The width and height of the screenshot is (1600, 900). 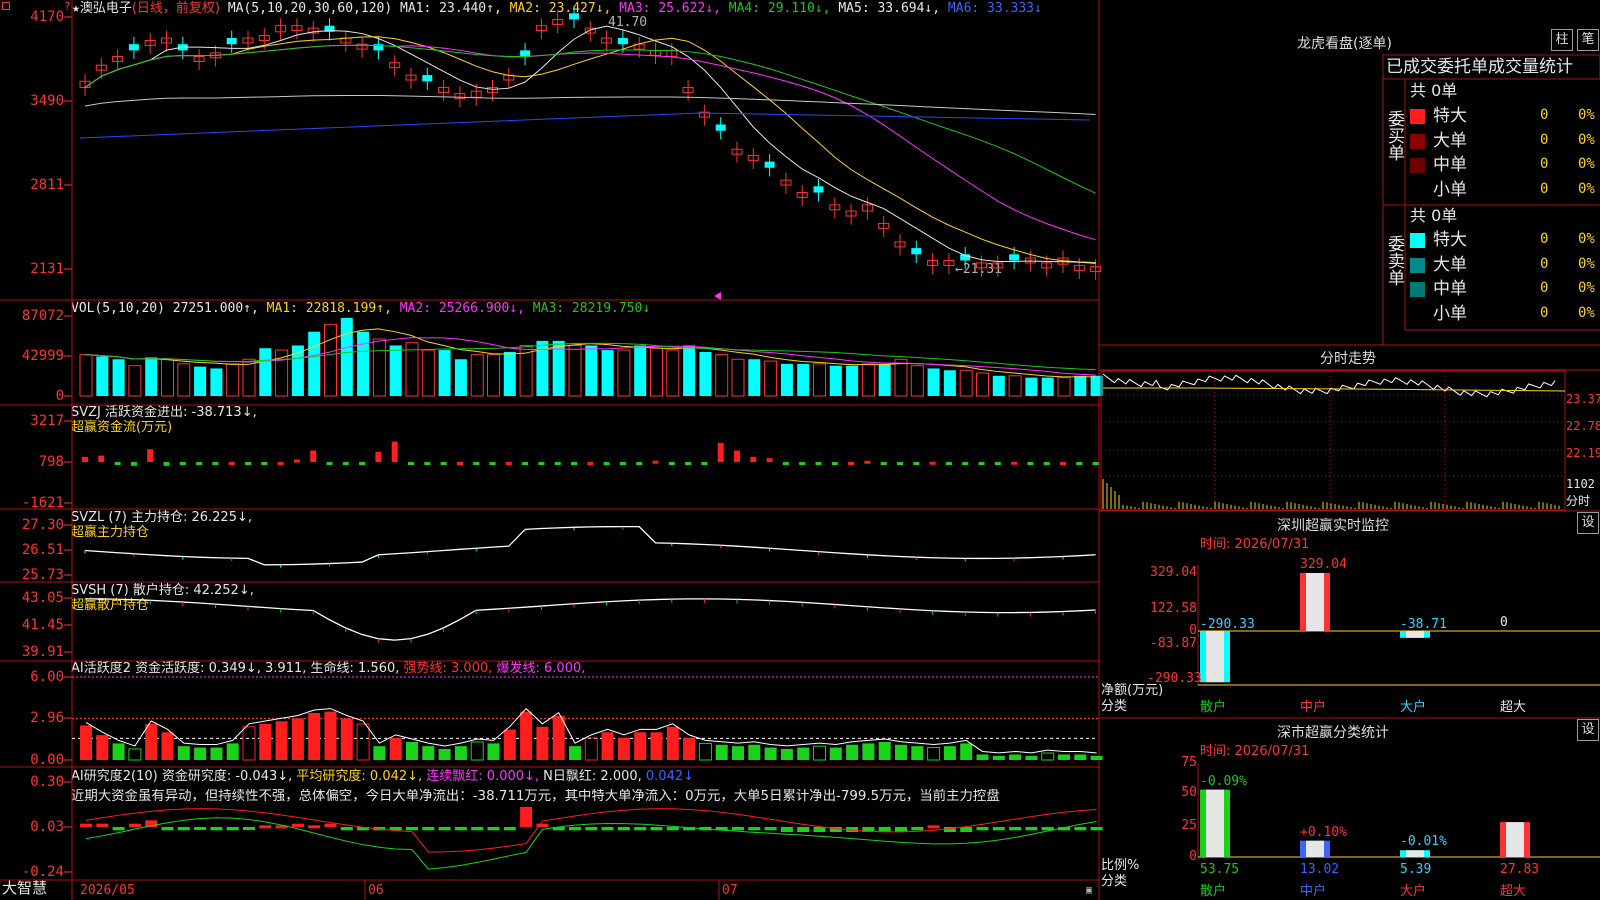 I want to click on szm-category: 中户, so click(x=1313, y=707).